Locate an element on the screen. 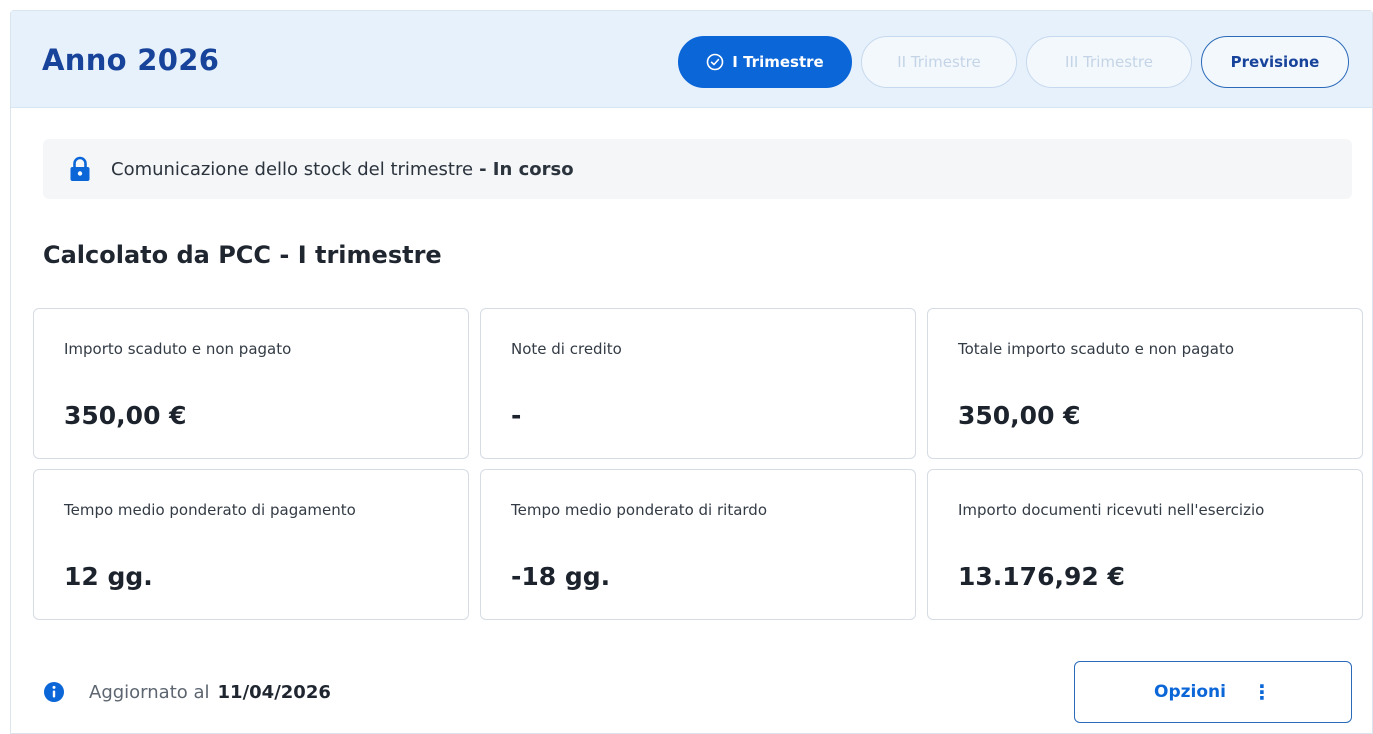 The width and height of the screenshot is (1373, 734). info-icon is located at coordinates (54, 692).